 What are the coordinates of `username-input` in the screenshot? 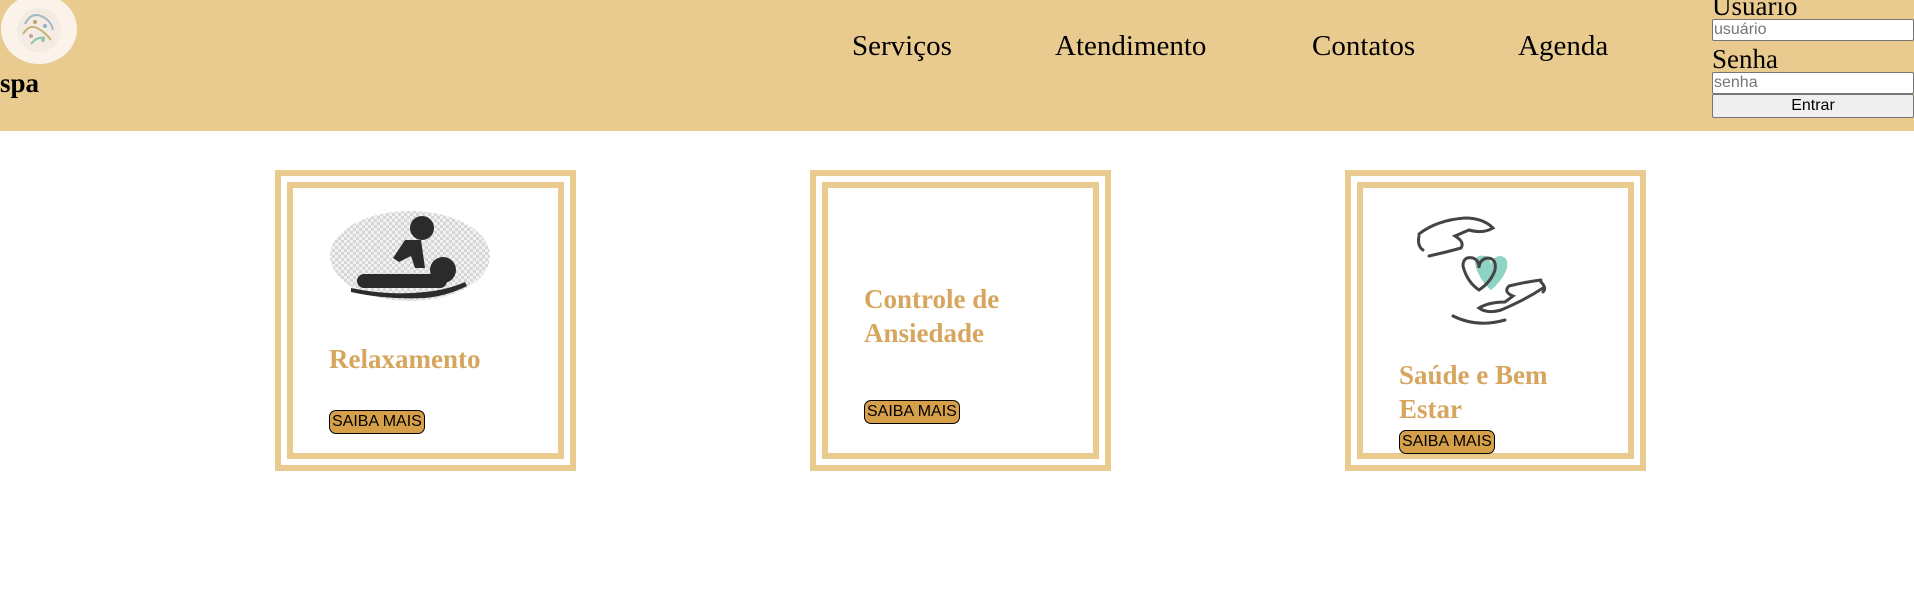 It's located at (1813, 30).